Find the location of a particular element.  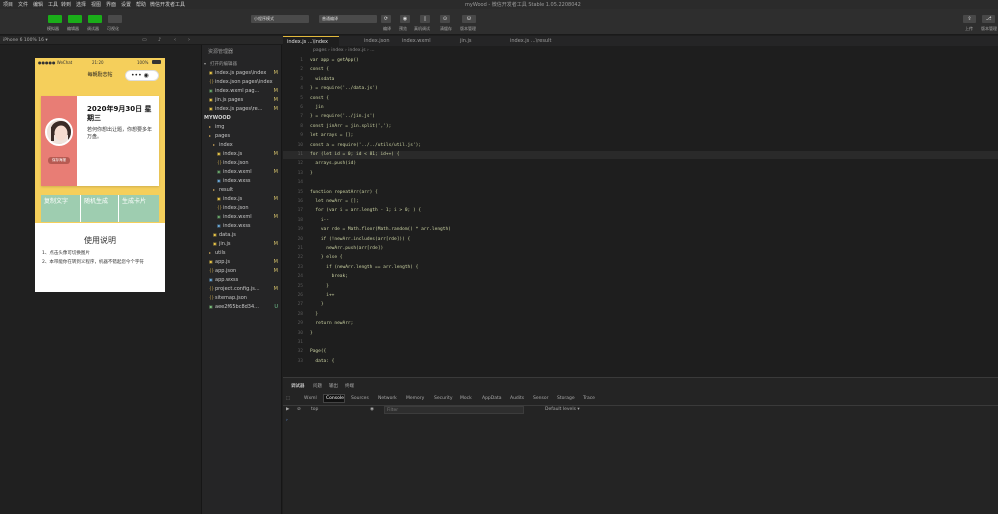

random-generate-button: 随机生成 is located at coordinates (99, 208).